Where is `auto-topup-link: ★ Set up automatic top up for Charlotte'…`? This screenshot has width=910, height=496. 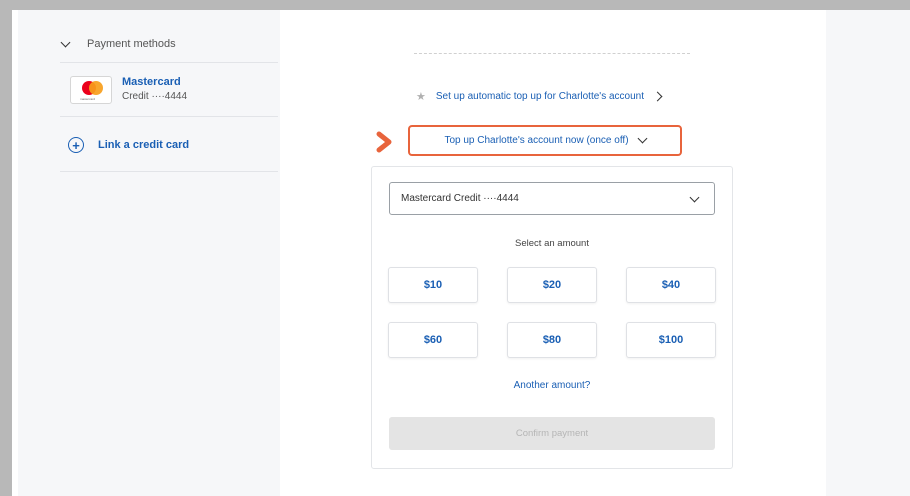 auto-topup-link: ★ Set up automatic top up for Charlotte'… is located at coordinates (539, 96).